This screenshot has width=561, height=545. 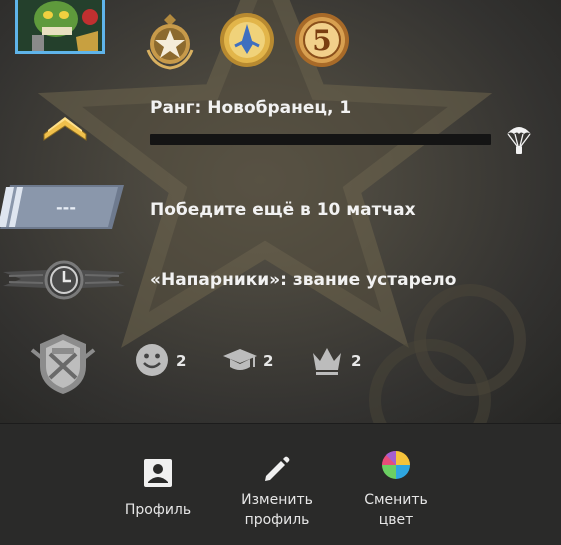 I want to click on operation-coin-medal-icon, so click(x=247, y=40).